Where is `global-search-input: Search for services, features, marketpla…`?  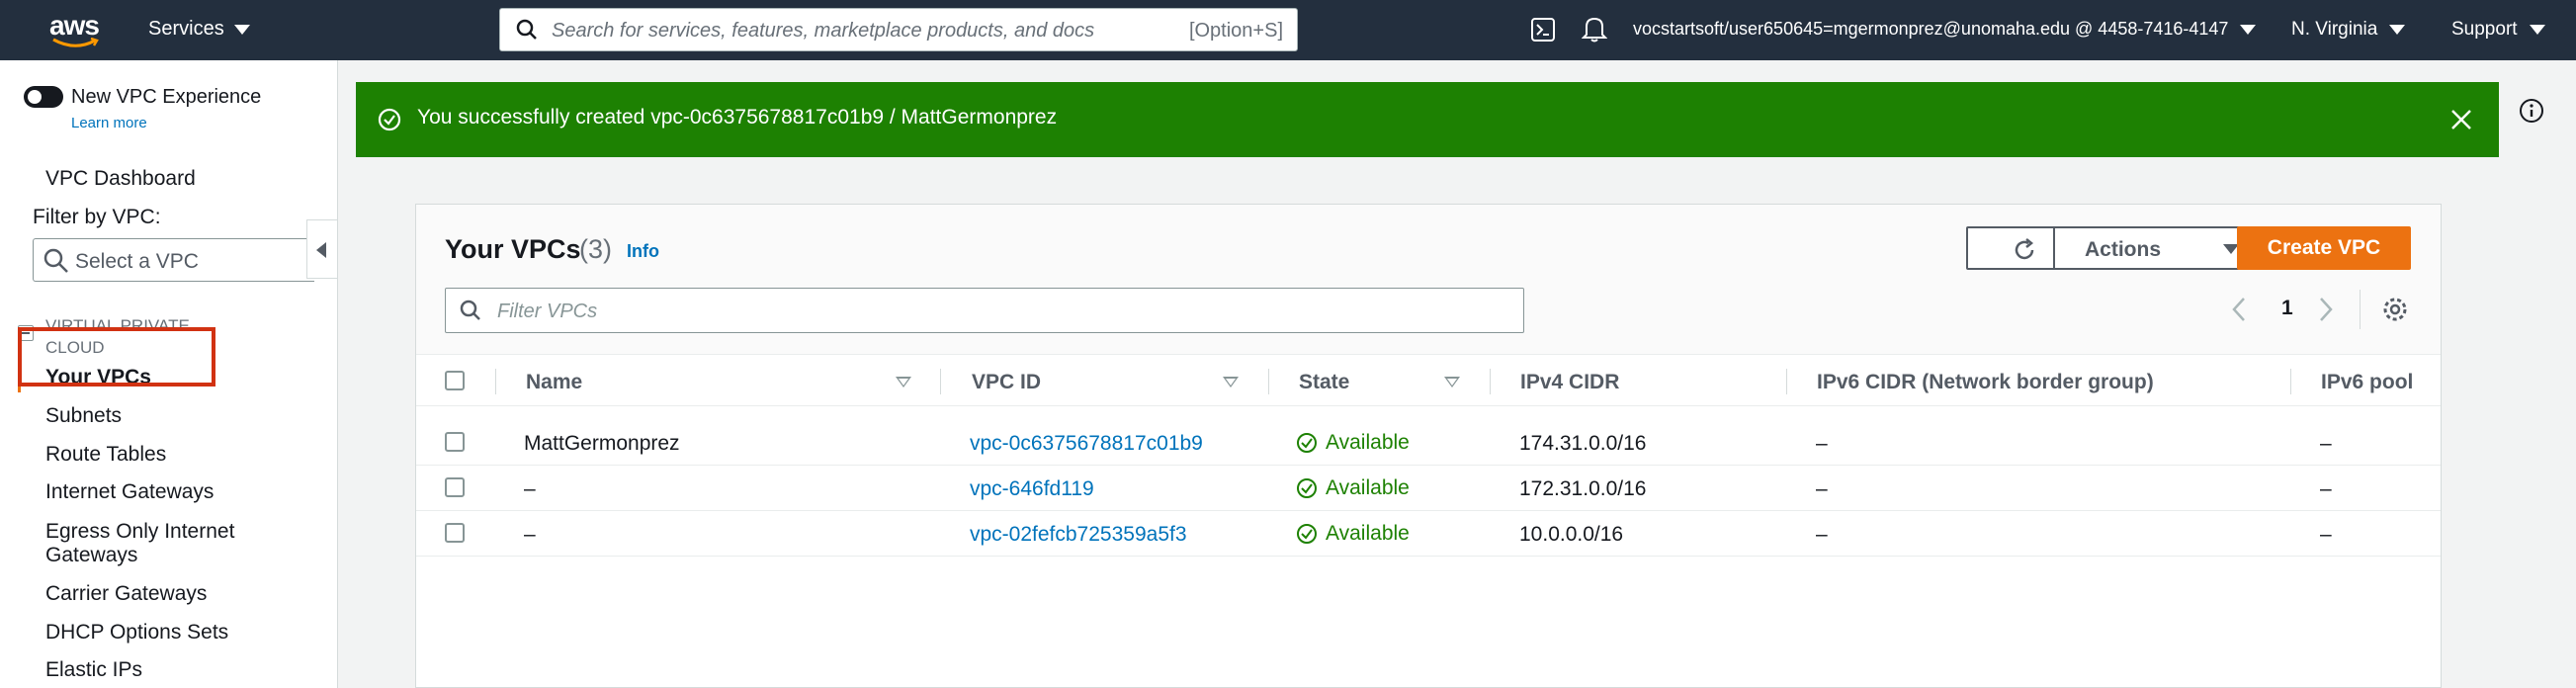 global-search-input: Search for services, features, marketpla… is located at coordinates (898, 29).